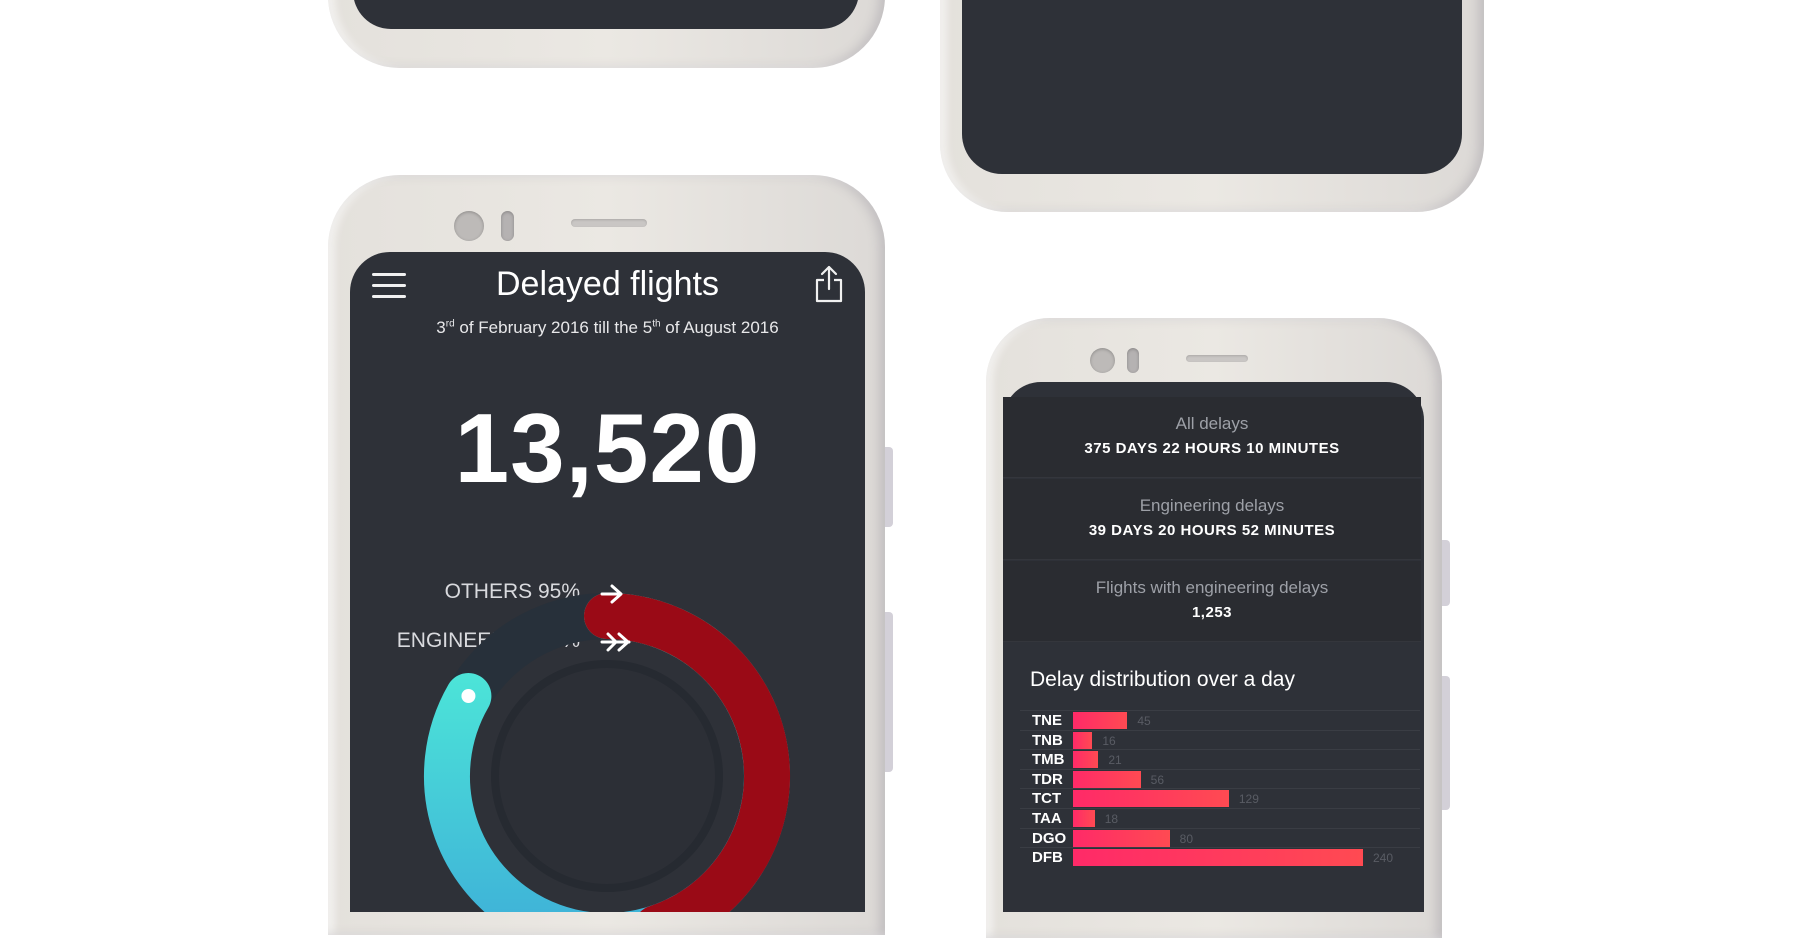 This screenshot has height=938, width=1820. Describe the element at coordinates (507, 226) in the screenshot. I see `phone-main-sensor` at that location.